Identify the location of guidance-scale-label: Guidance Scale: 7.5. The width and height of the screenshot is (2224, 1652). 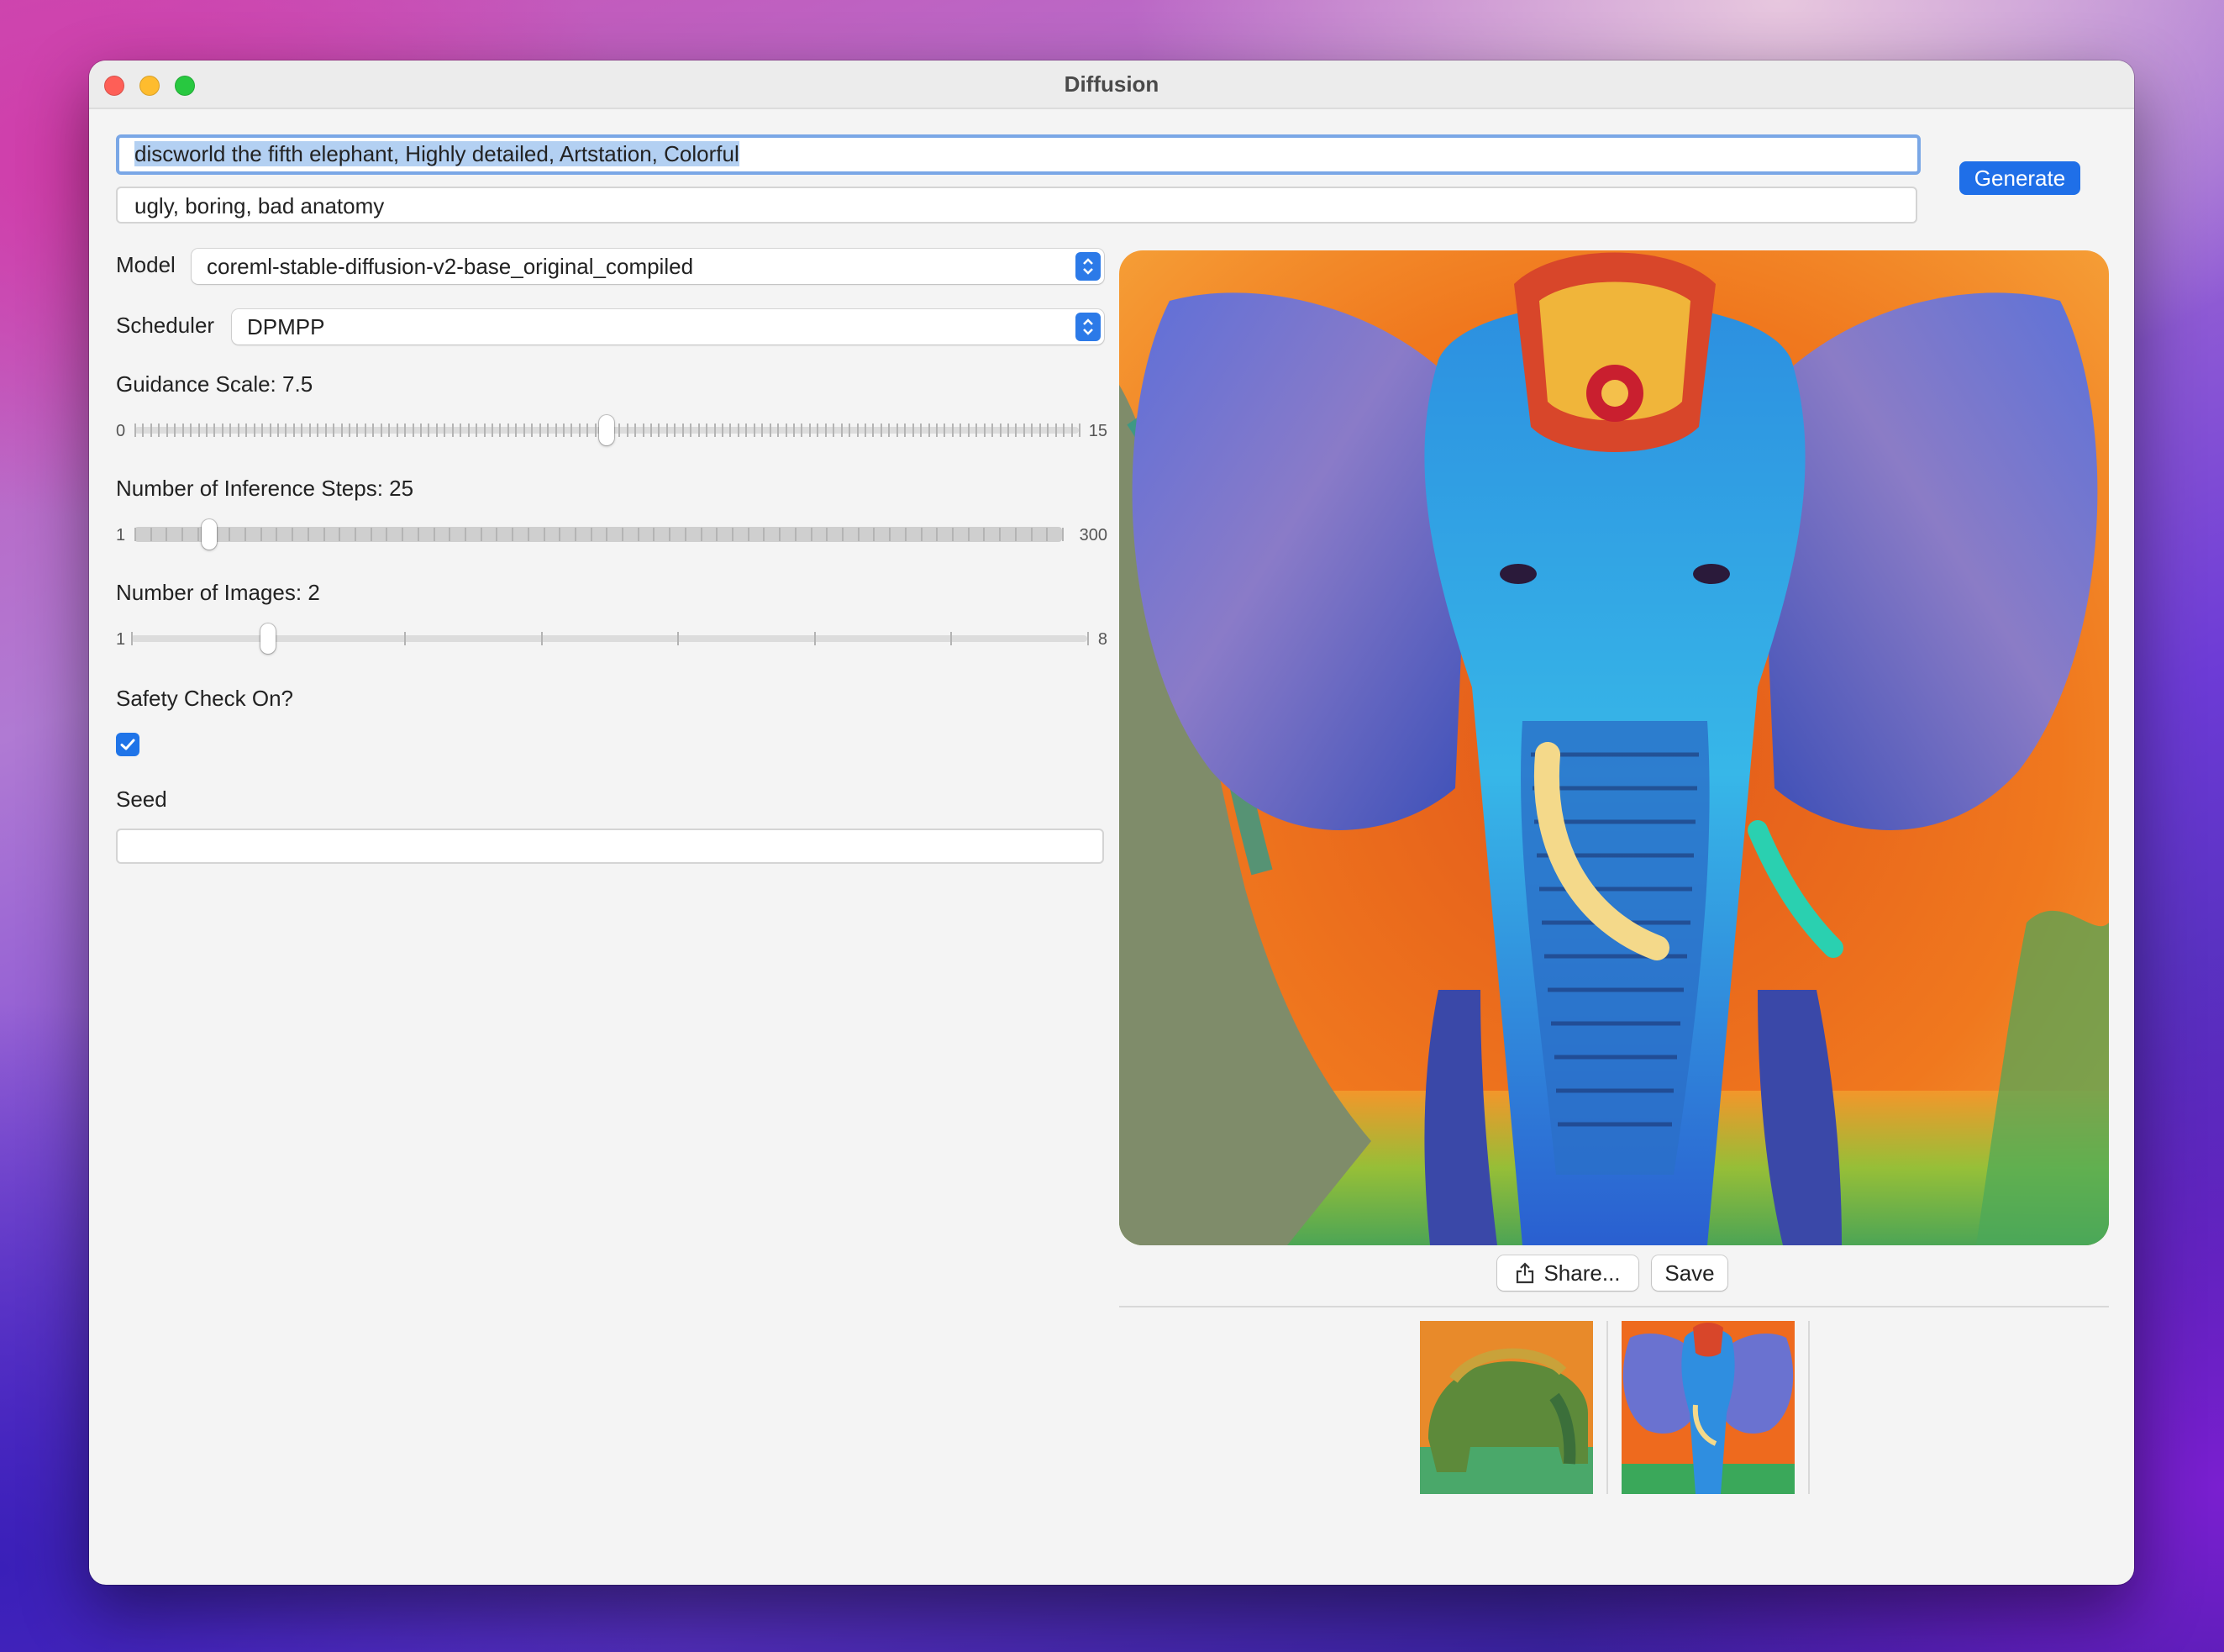
(214, 384).